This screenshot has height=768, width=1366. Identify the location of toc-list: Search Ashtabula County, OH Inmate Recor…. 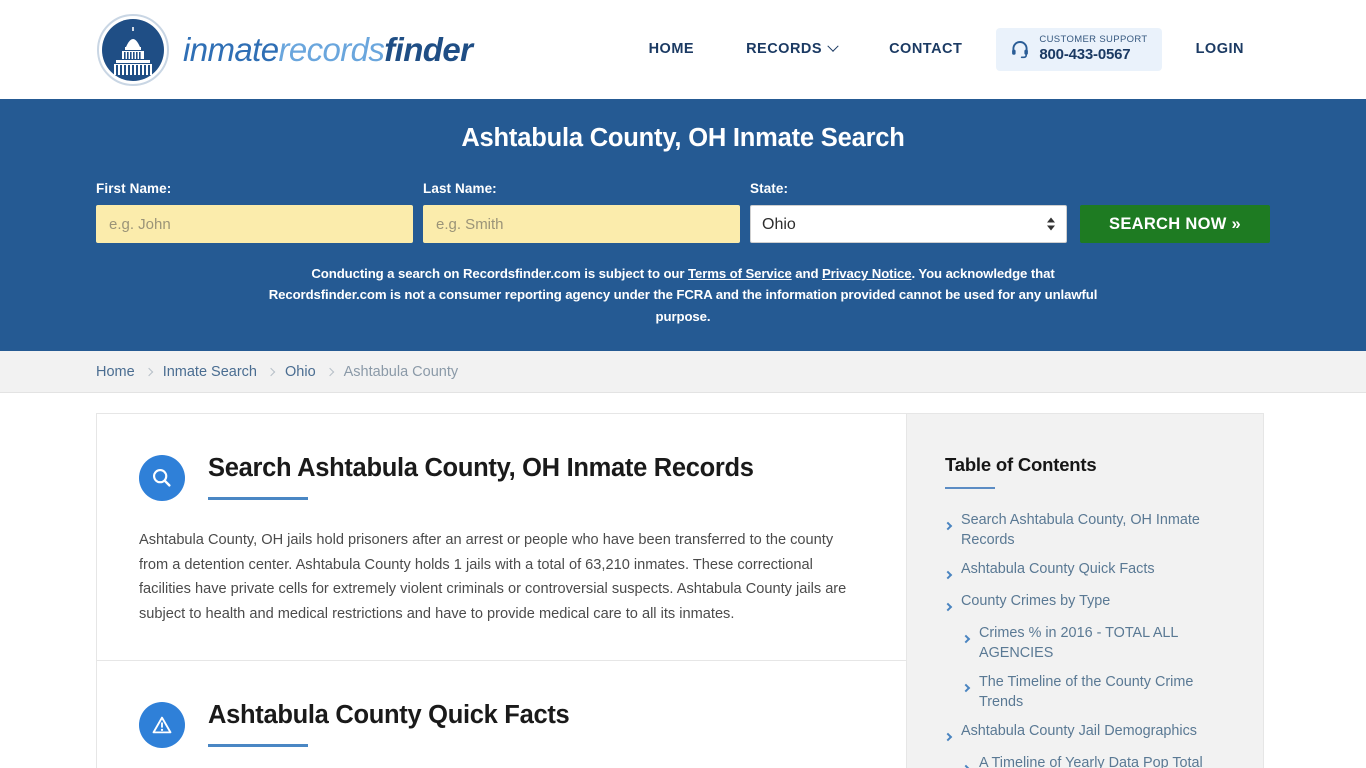
(1088, 639).